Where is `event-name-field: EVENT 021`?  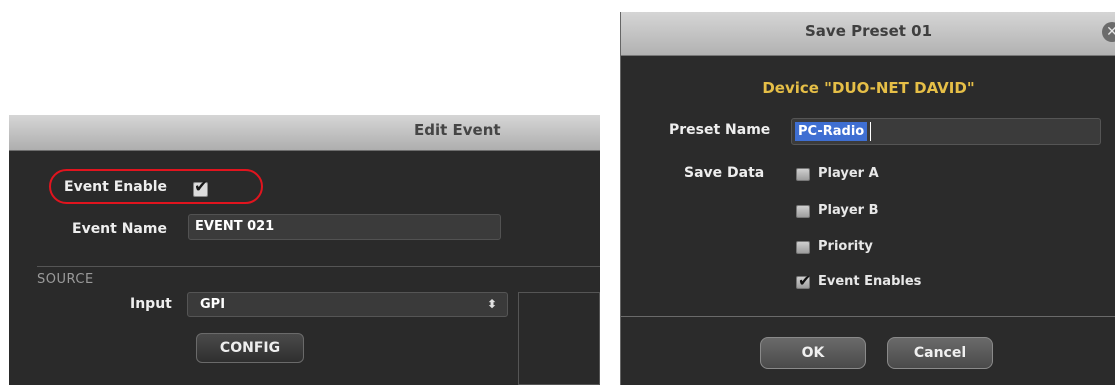
event-name-field: EVENT 021 is located at coordinates (344, 227).